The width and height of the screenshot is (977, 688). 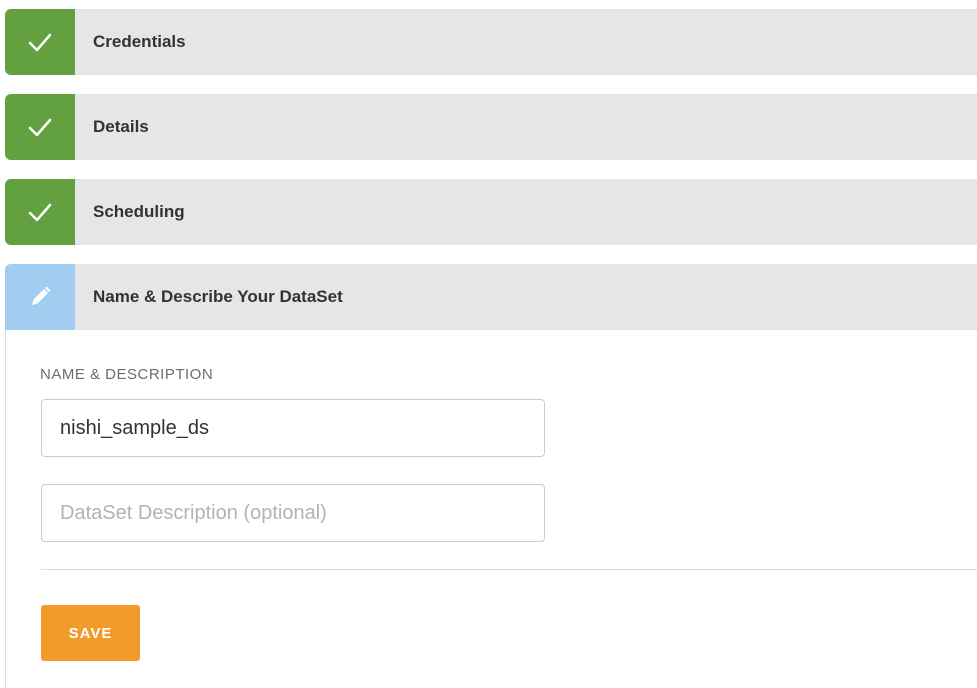 What do you see at coordinates (90, 633) in the screenshot?
I see `save-button: SAVE` at bounding box center [90, 633].